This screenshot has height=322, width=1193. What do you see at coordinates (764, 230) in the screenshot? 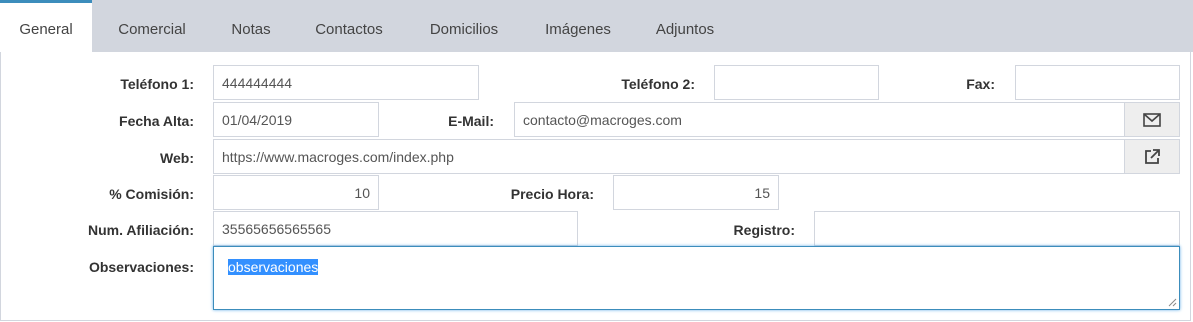
I see `registro-label: Registro:` at bounding box center [764, 230].